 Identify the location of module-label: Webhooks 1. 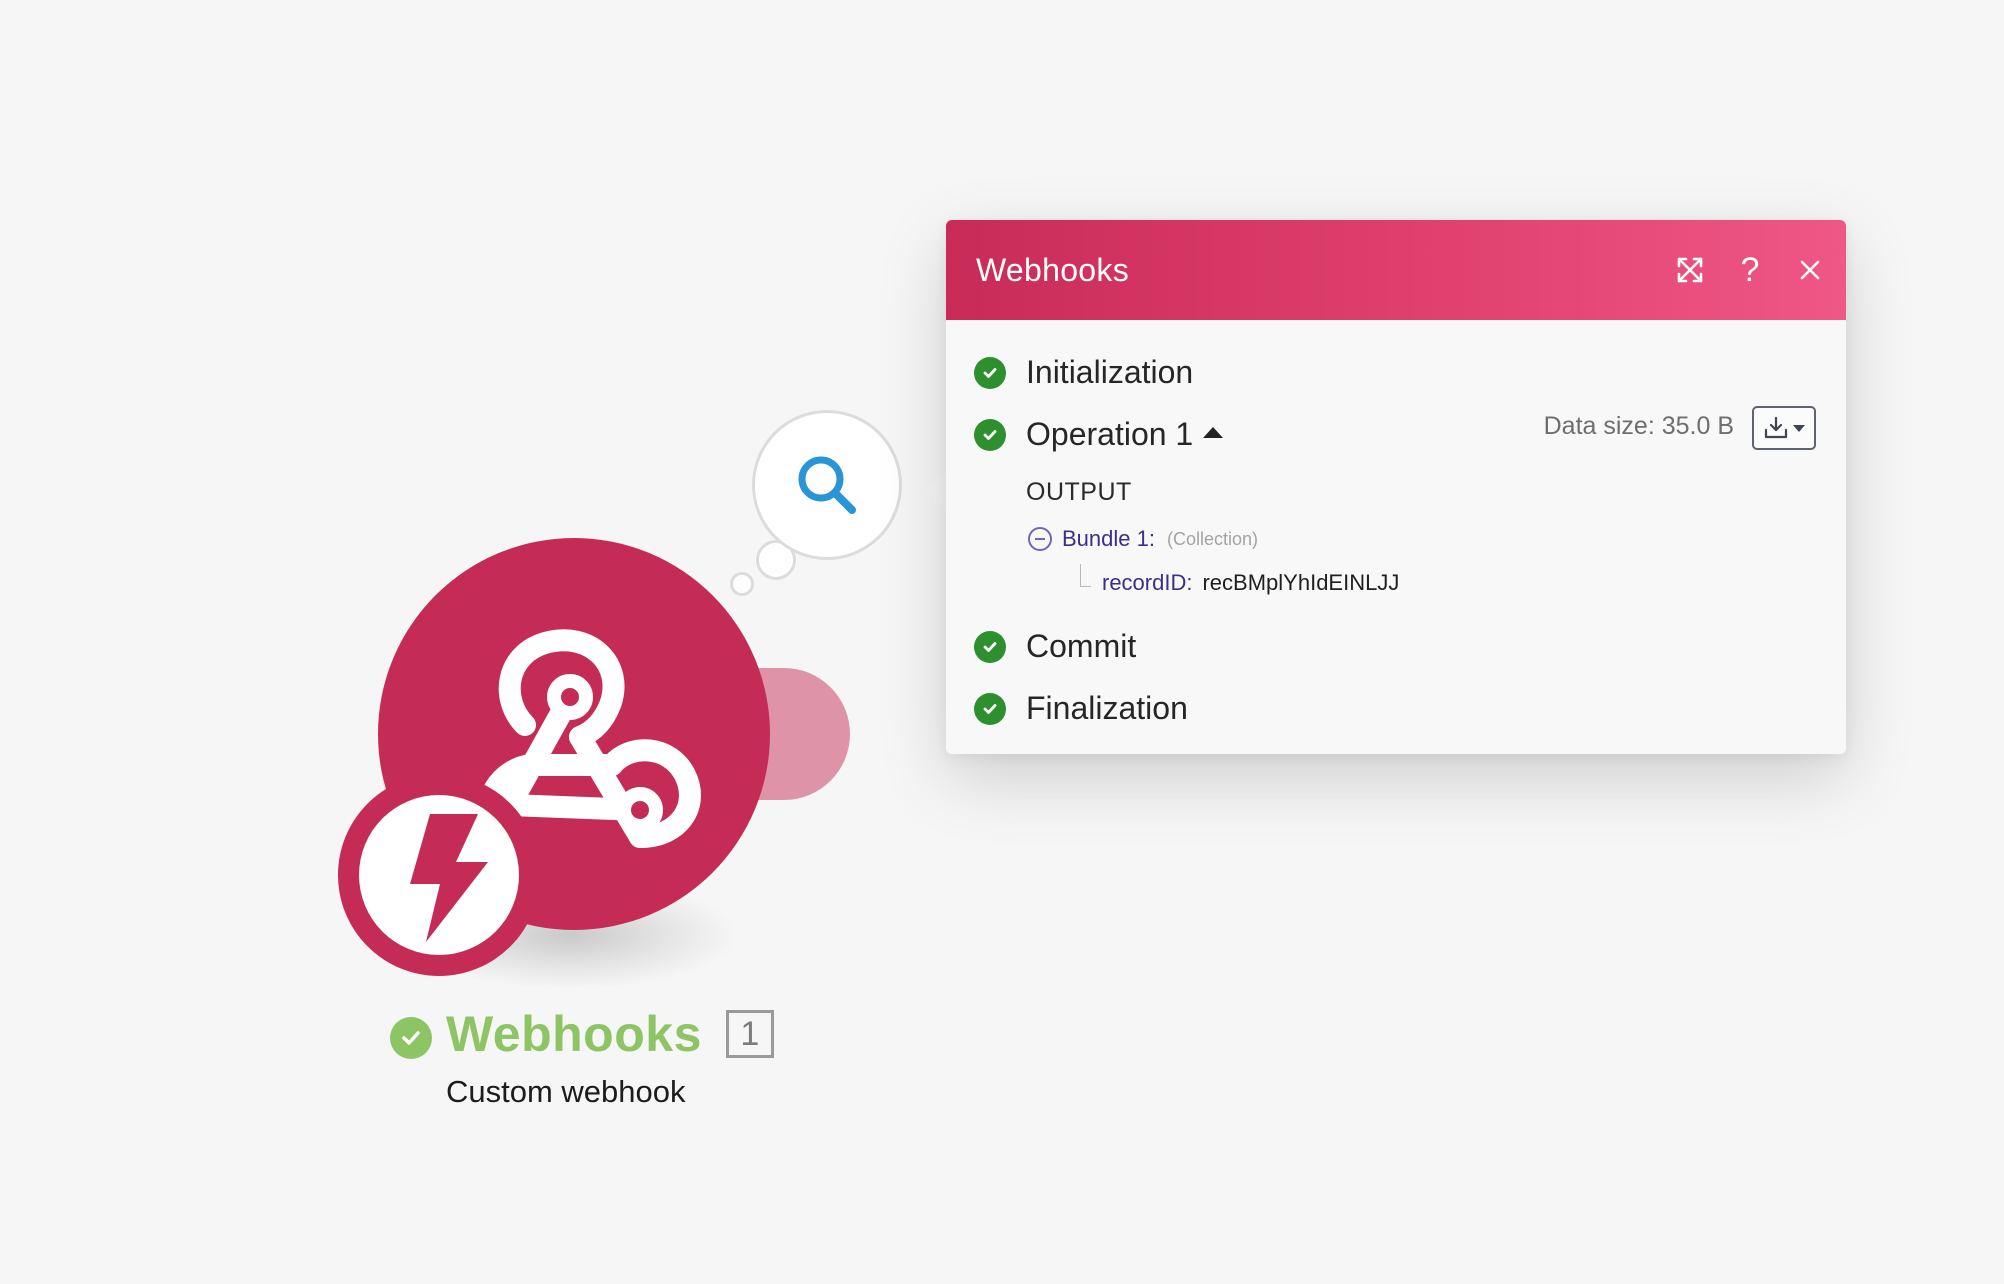
(582, 1034).